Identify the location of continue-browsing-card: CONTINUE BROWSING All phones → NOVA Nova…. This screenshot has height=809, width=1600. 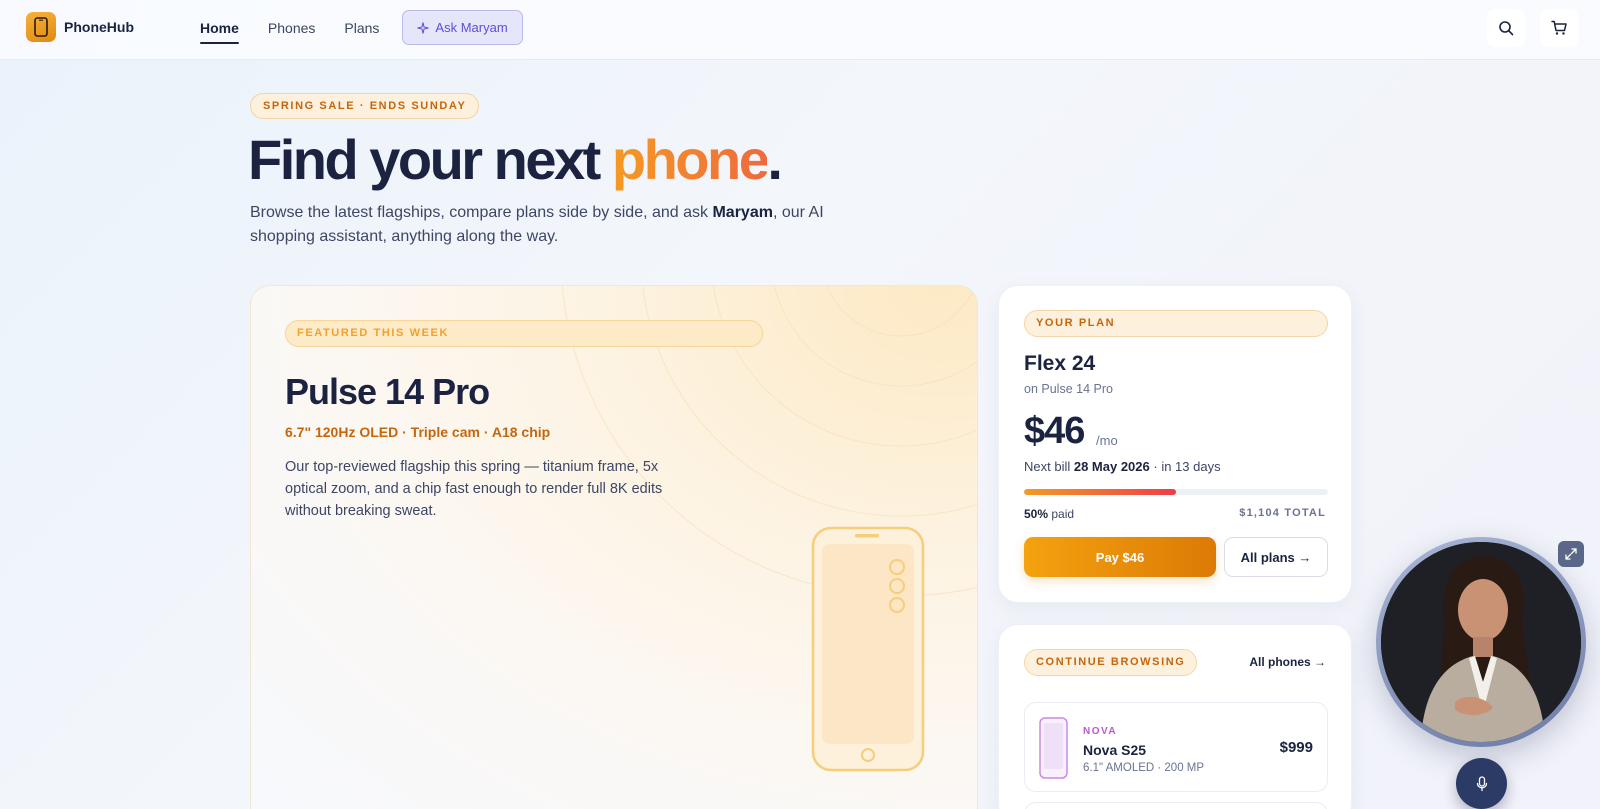
(1175, 716).